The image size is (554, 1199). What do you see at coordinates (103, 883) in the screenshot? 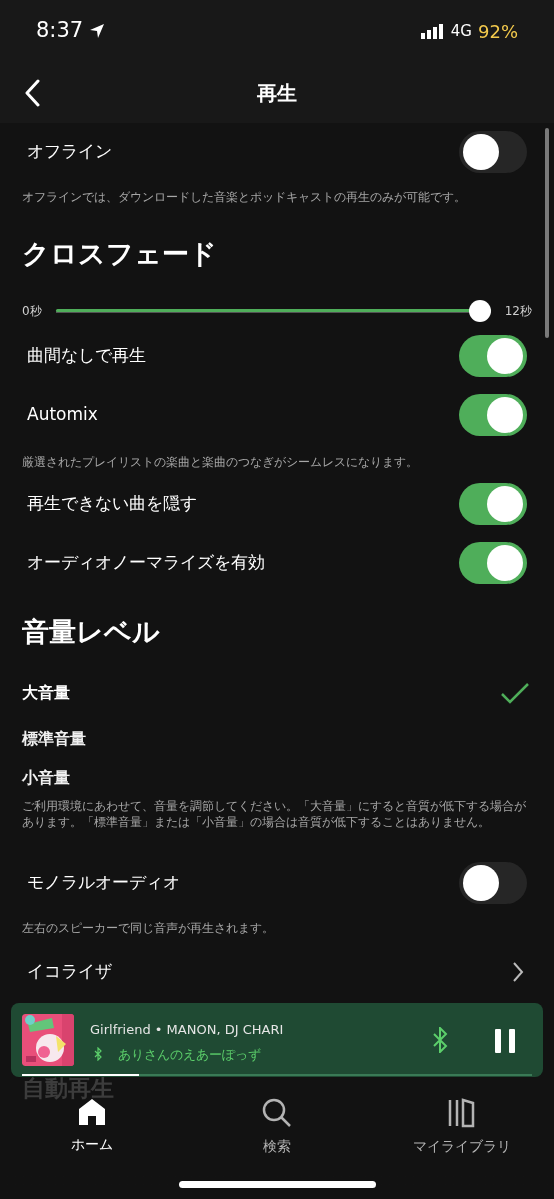
I see `setting-label: モノラルオーディオ` at bounding box center [103, 883].